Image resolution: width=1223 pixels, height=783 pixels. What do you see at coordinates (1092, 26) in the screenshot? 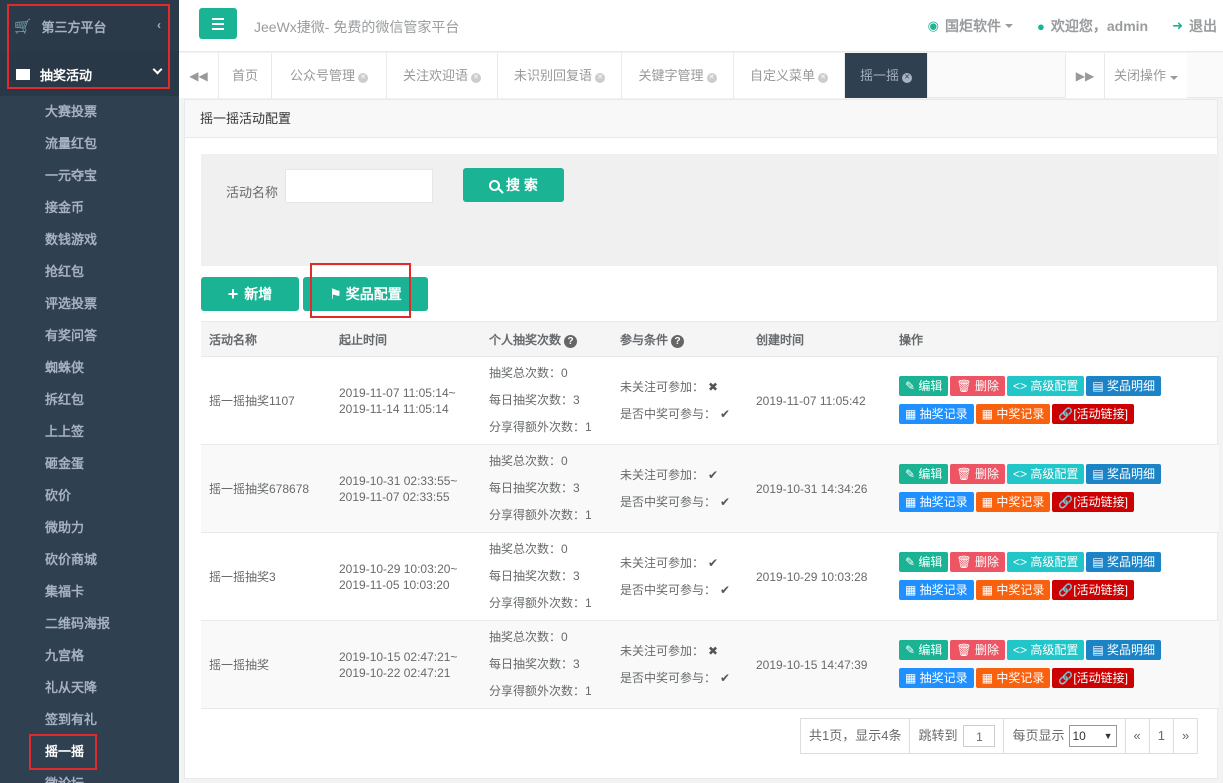
I see `user-welcome: ● 欢迎您，admin` at bounding box center [1092, 26].